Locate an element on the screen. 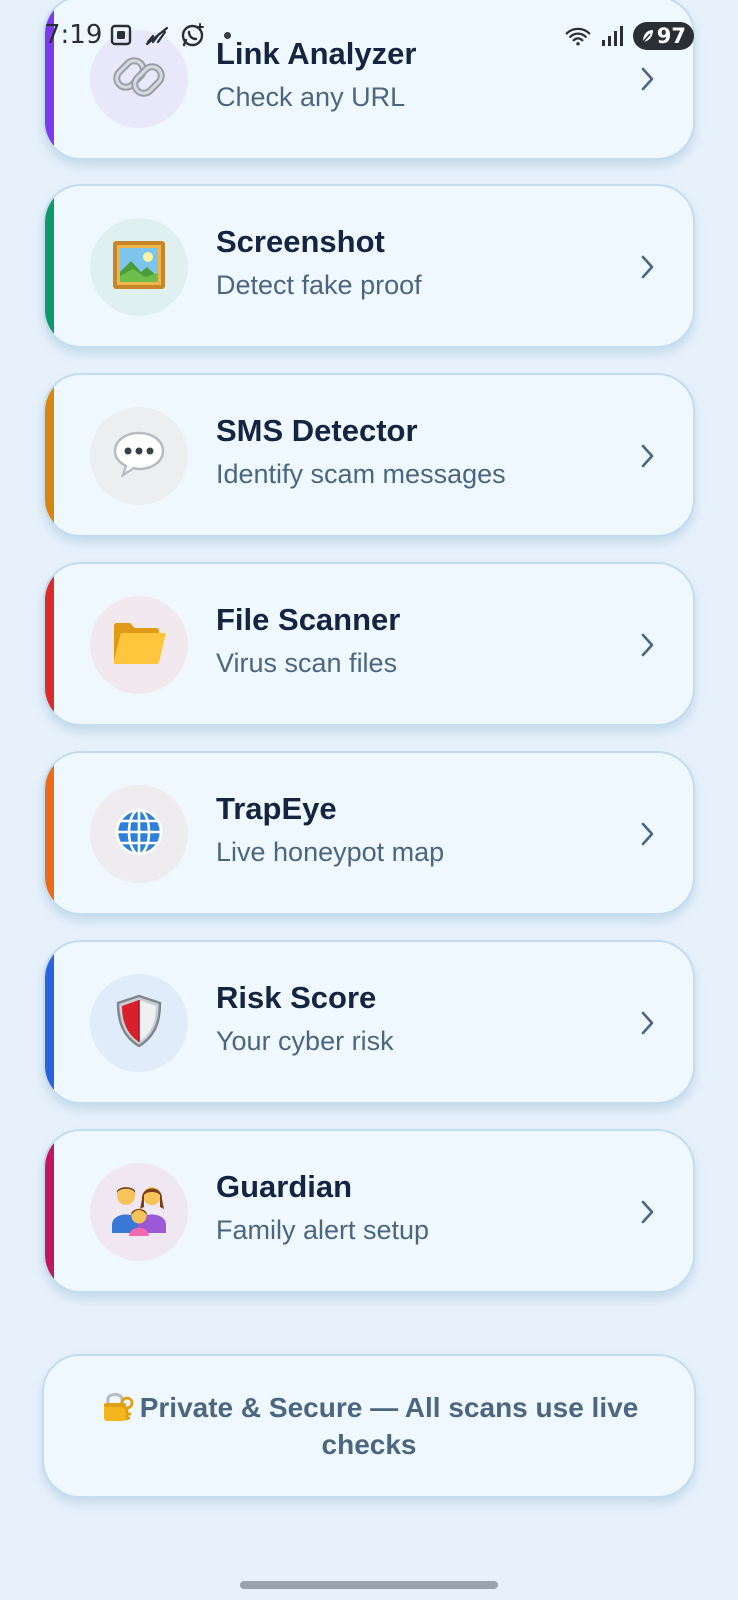  card-link-analyzer: Link Analyzer Check any URL is located at coordinates (369, 80).